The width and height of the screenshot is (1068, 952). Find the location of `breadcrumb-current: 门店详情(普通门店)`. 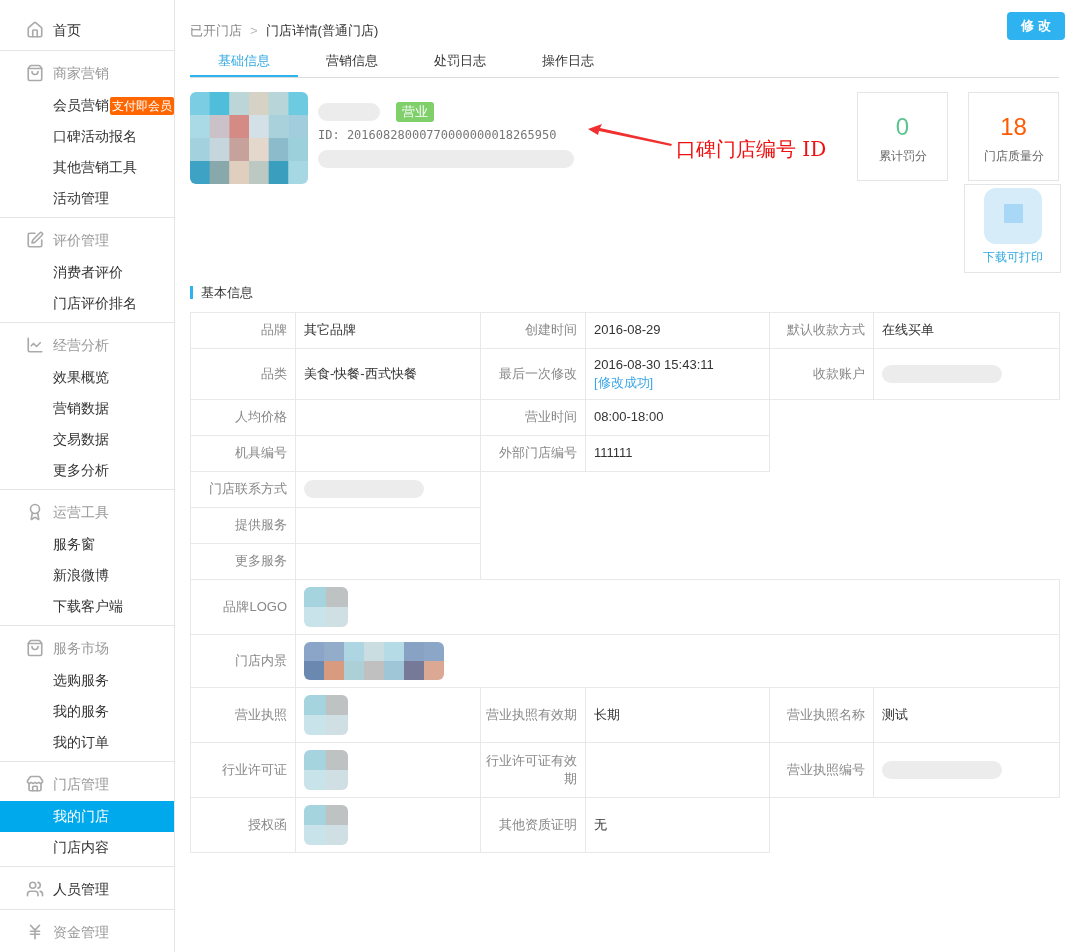

breadcrumb-current: 门店详情(普通门店) is located at coordinates (322, 31).